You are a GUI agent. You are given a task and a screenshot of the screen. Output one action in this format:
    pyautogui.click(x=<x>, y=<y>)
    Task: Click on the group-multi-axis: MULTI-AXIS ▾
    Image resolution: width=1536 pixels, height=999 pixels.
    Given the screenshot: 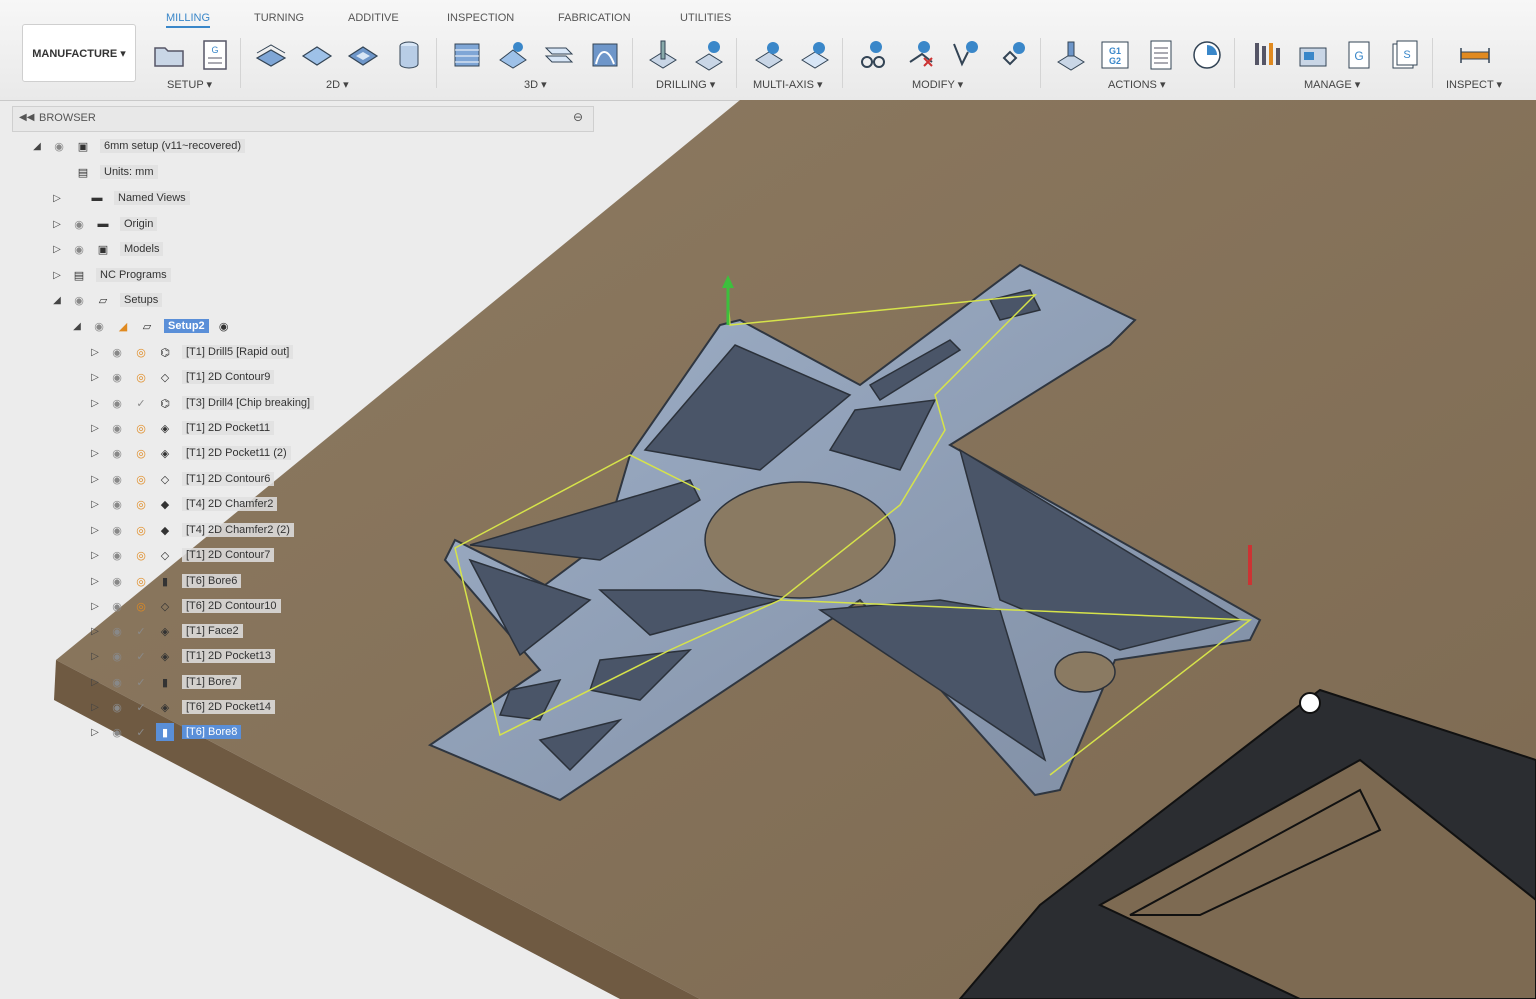 What is the action you would take?
    pyautogui.click(x=788, y=84)
    